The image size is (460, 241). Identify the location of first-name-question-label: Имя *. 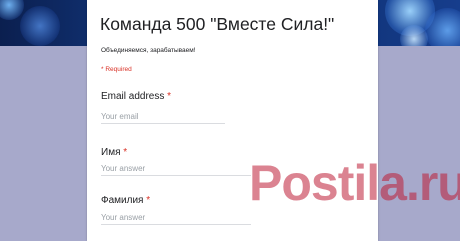
(114, 152).